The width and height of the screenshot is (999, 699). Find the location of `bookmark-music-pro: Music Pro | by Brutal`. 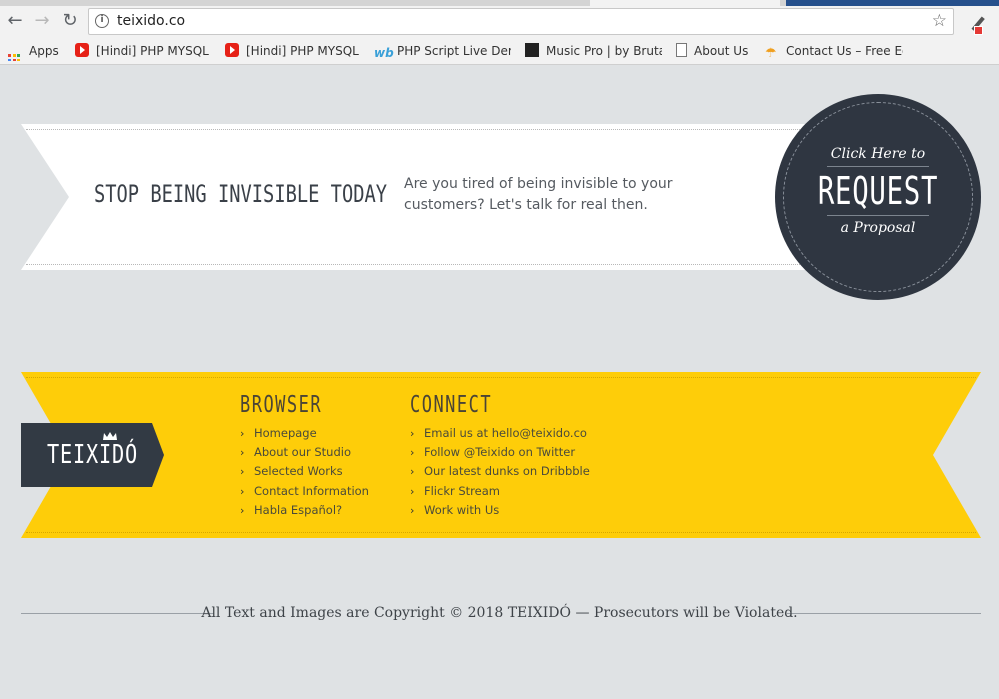

bookmark-music-pro: Music Pro | by Brutal is located at coordinates (593, 52).